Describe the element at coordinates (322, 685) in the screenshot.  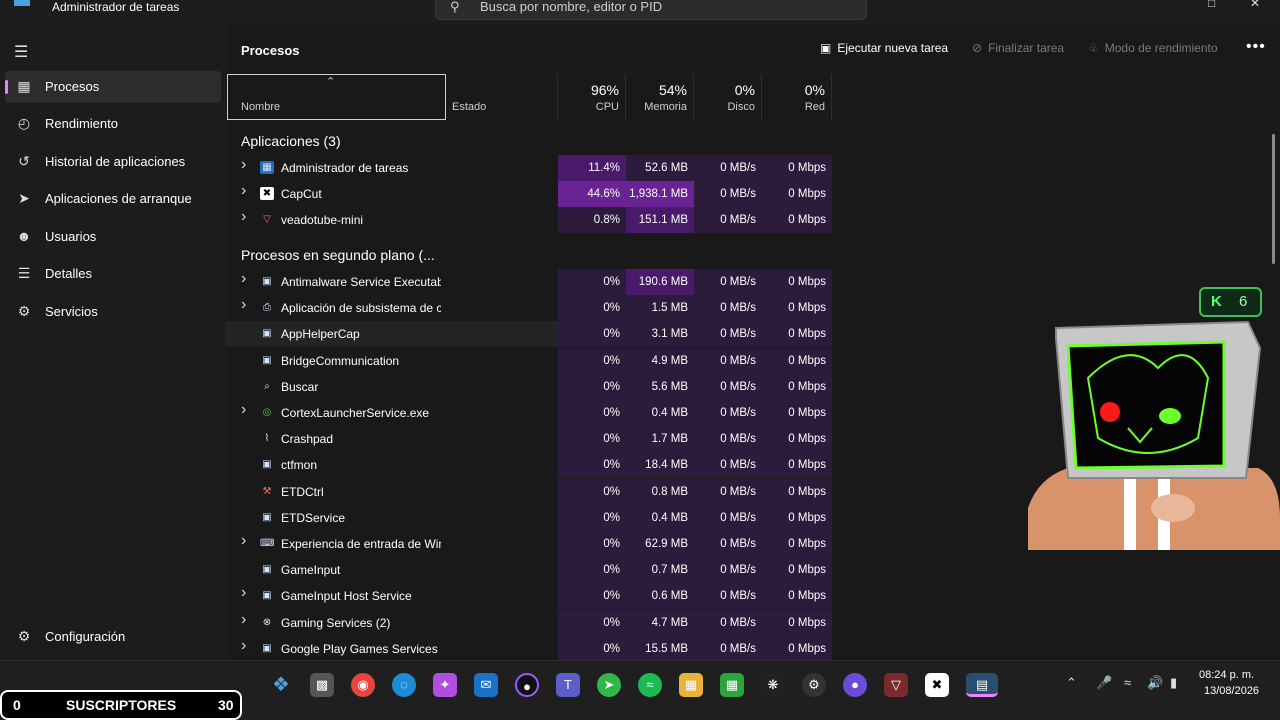
I see `task-view-icon: ▩` at that location.